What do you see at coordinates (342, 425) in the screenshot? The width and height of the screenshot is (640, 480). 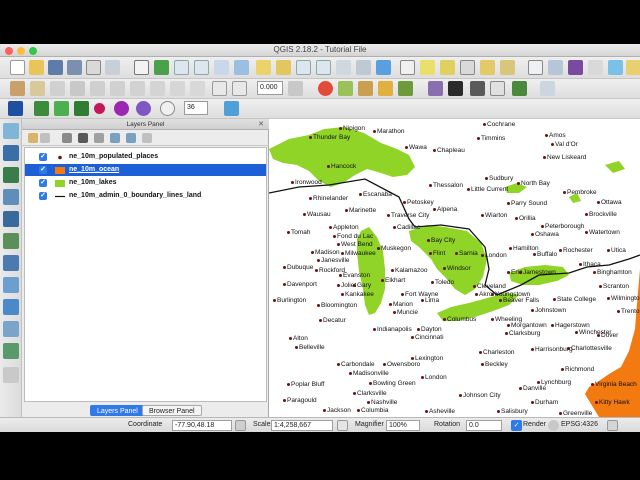 I see `lock-scale-icon` at bounding box center [342, 425].